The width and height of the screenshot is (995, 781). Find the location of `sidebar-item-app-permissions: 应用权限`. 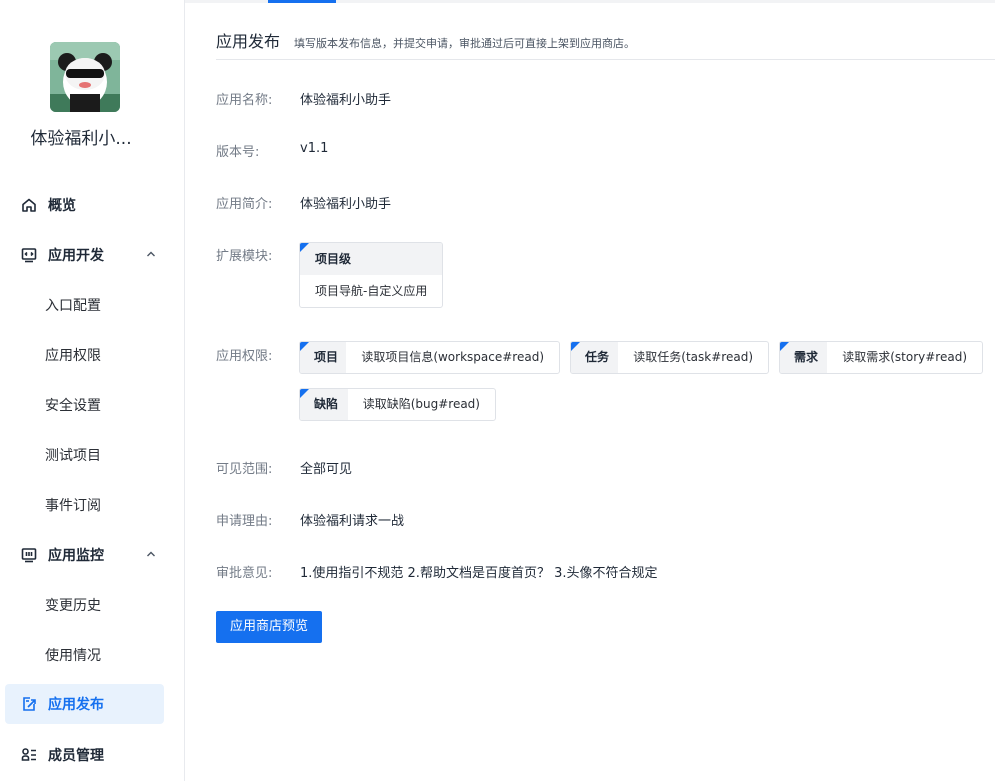

sidebar-item-app-permissions: 应用权限 is located at coordinates (84, 355).